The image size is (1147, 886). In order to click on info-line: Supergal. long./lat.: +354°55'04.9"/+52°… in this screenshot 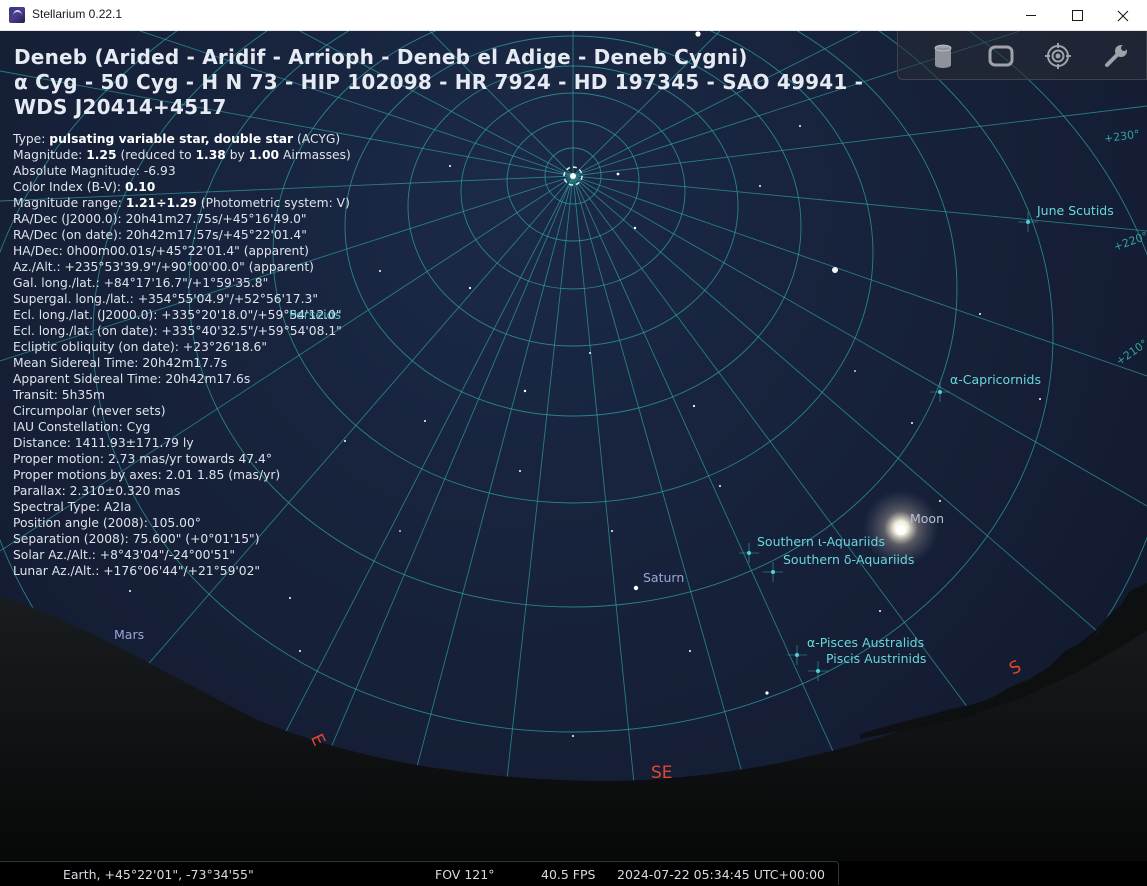, I will do `click(166, 299)`.